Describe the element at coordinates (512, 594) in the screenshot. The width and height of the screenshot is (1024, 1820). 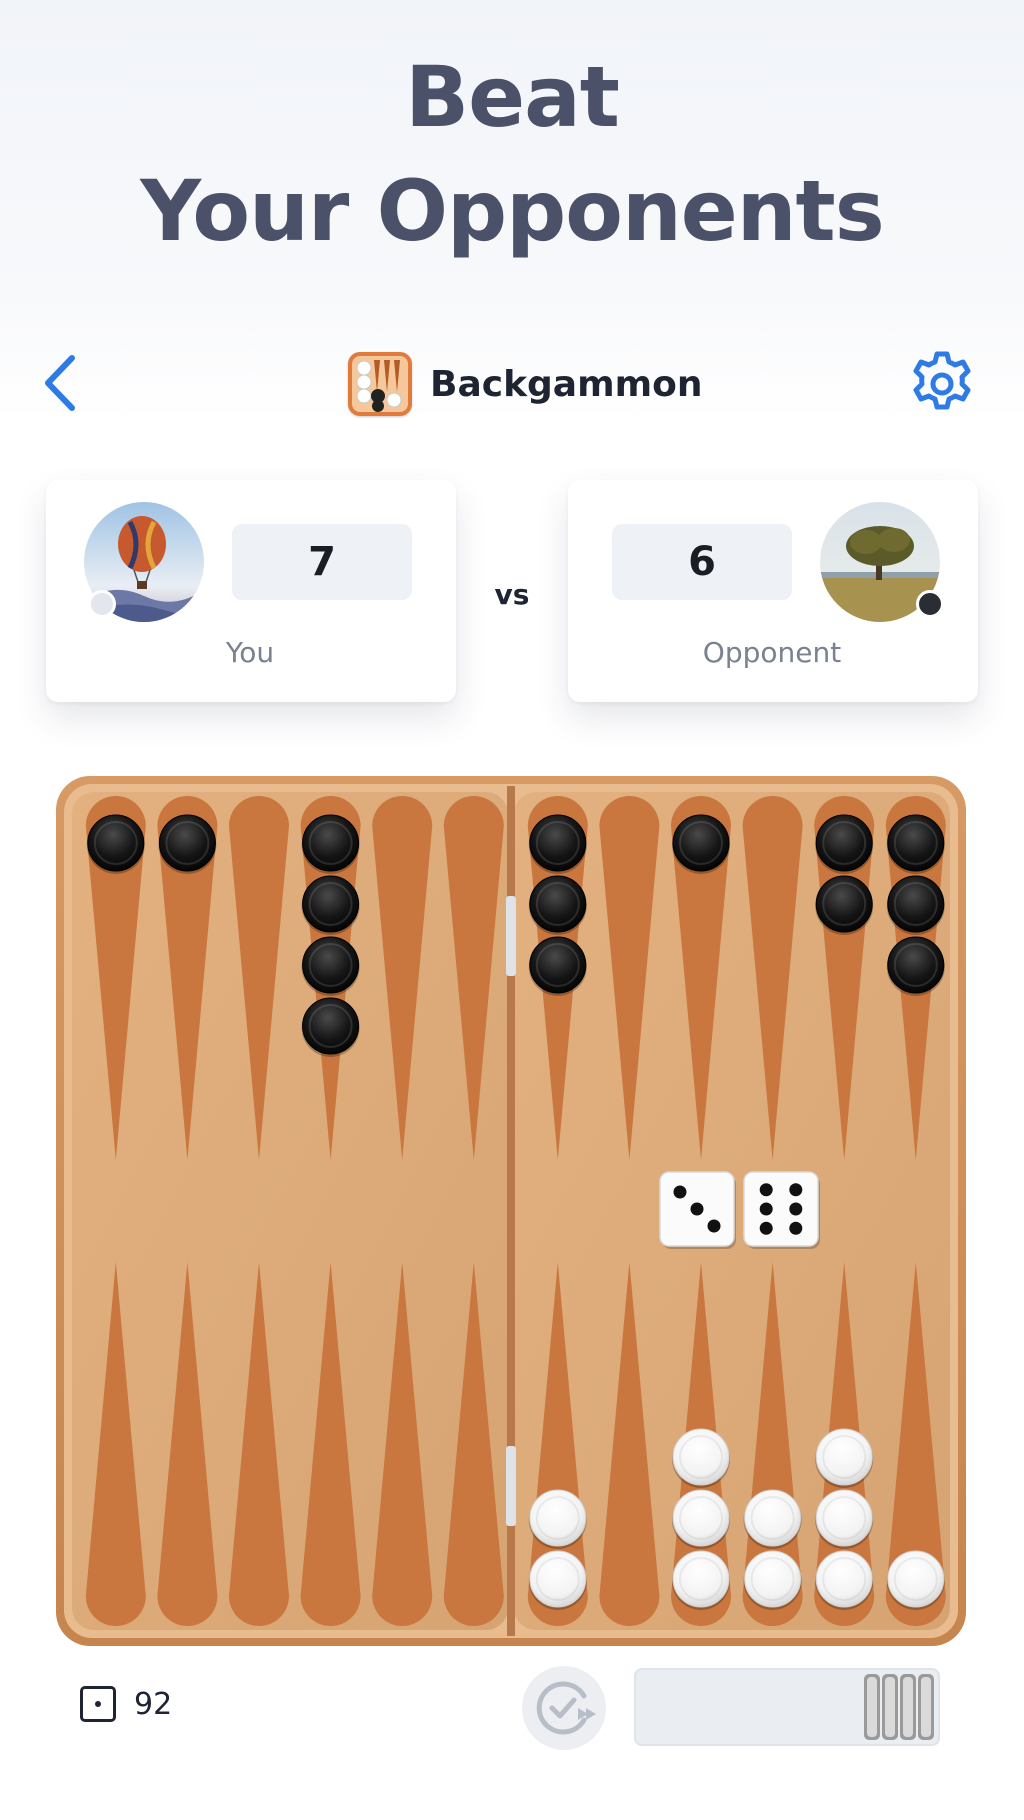
I see `vs-label: vs` at that location.